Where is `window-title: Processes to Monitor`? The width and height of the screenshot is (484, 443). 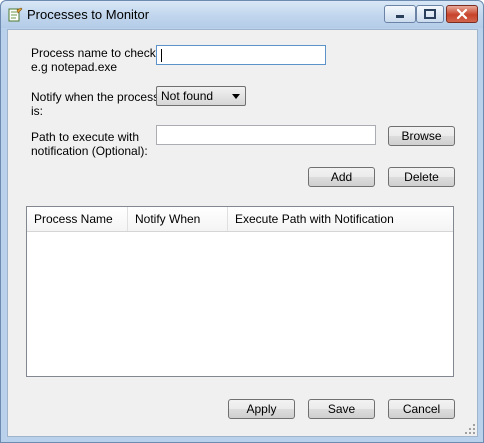
window-title: Processes to Monitor is located at coordinates (88, 14).